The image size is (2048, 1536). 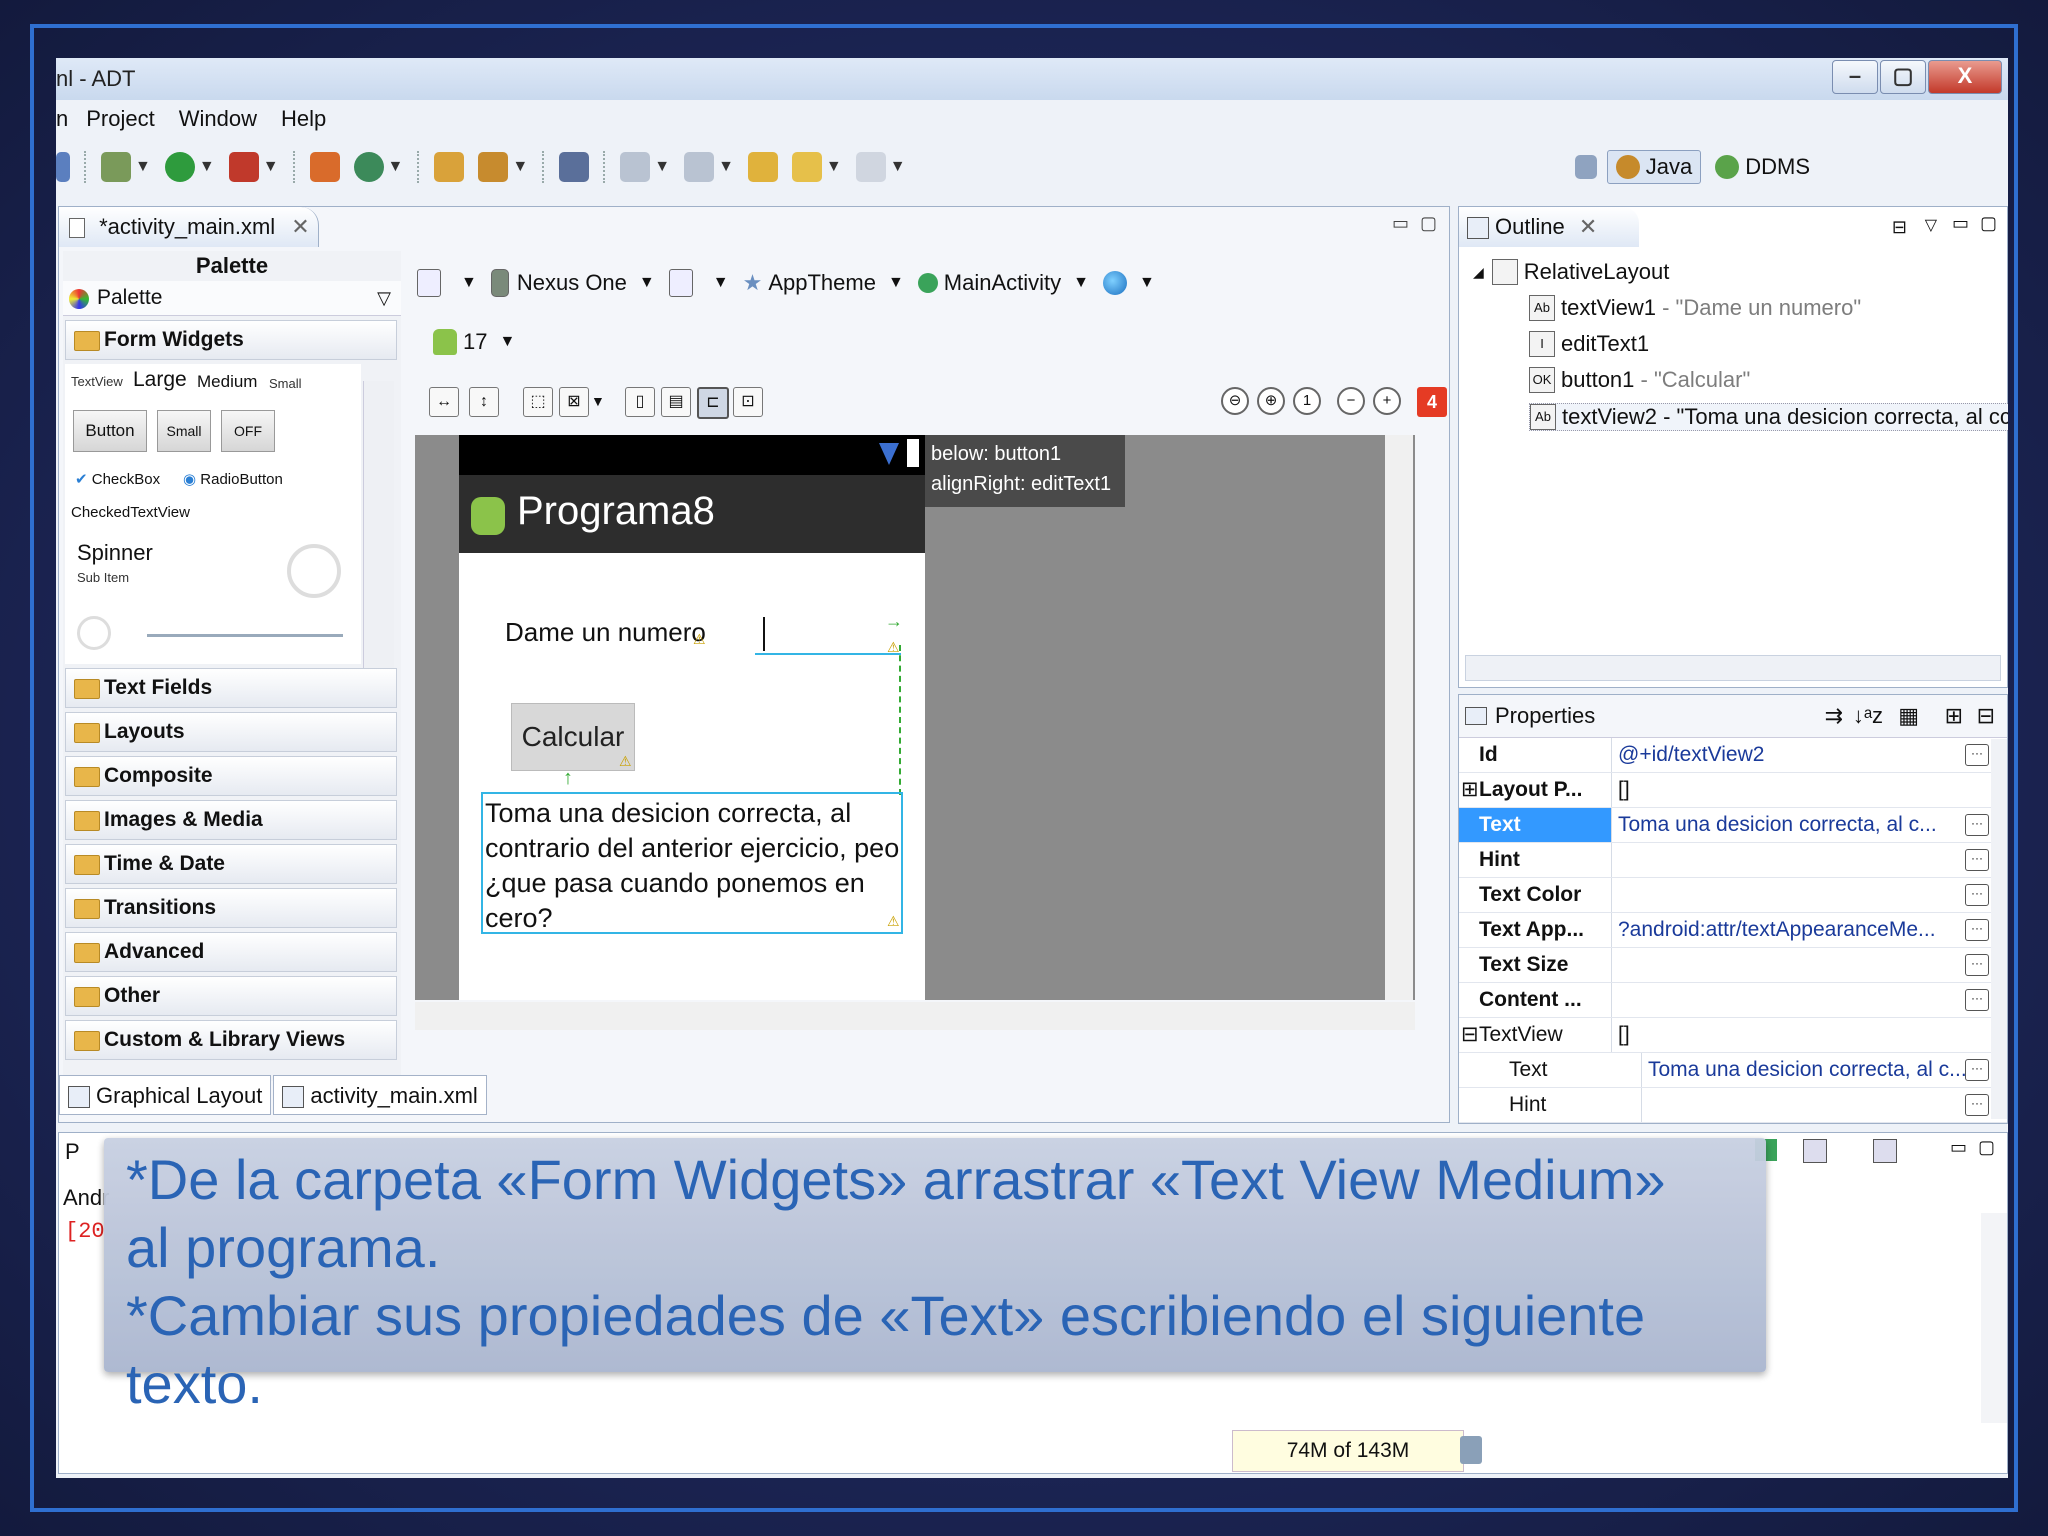 What do you see at coordinates (1639, 380) in the screenshot?
I see `tree-item-button1: OK button1 - "Calcular"` at bounding box center [1639, 380].